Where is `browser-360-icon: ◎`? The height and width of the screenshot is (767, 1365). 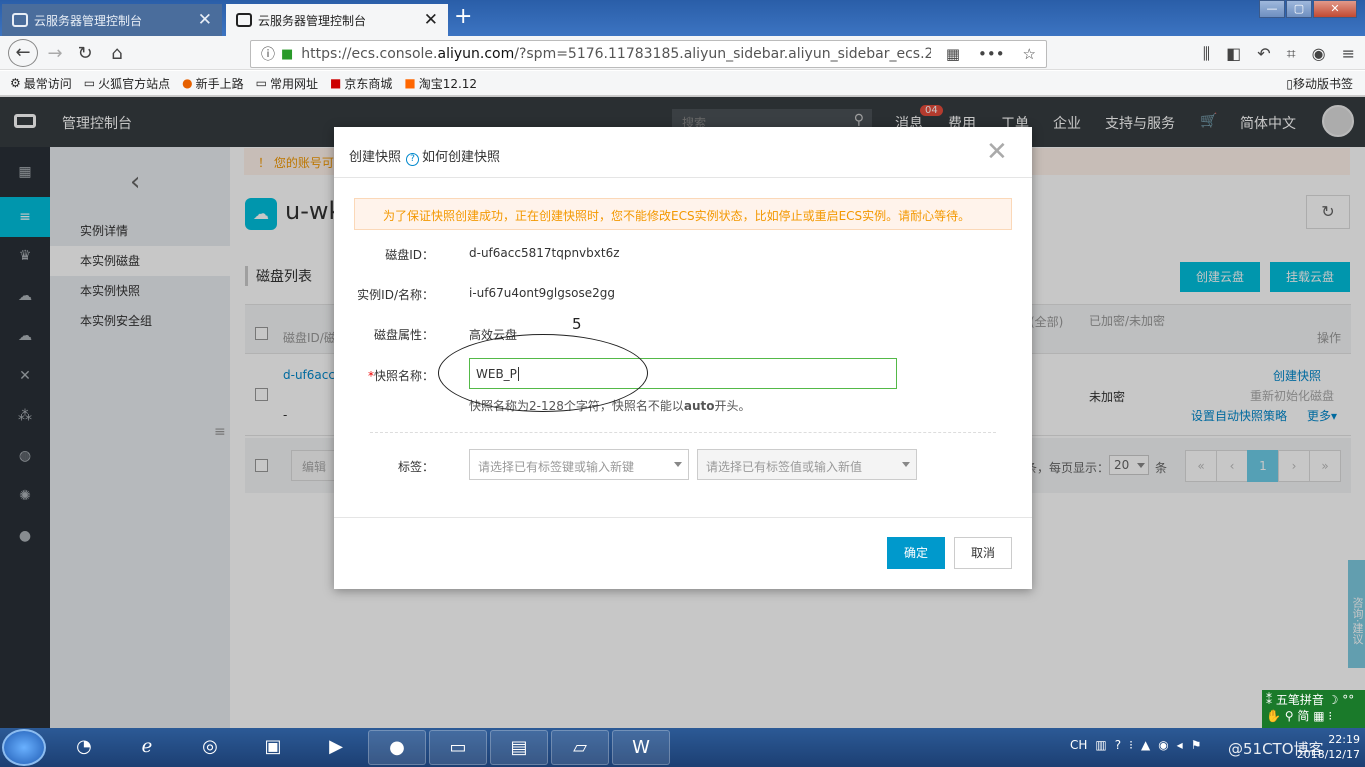
browser-360-icon: ◎ is located at coordinates (210, 747).